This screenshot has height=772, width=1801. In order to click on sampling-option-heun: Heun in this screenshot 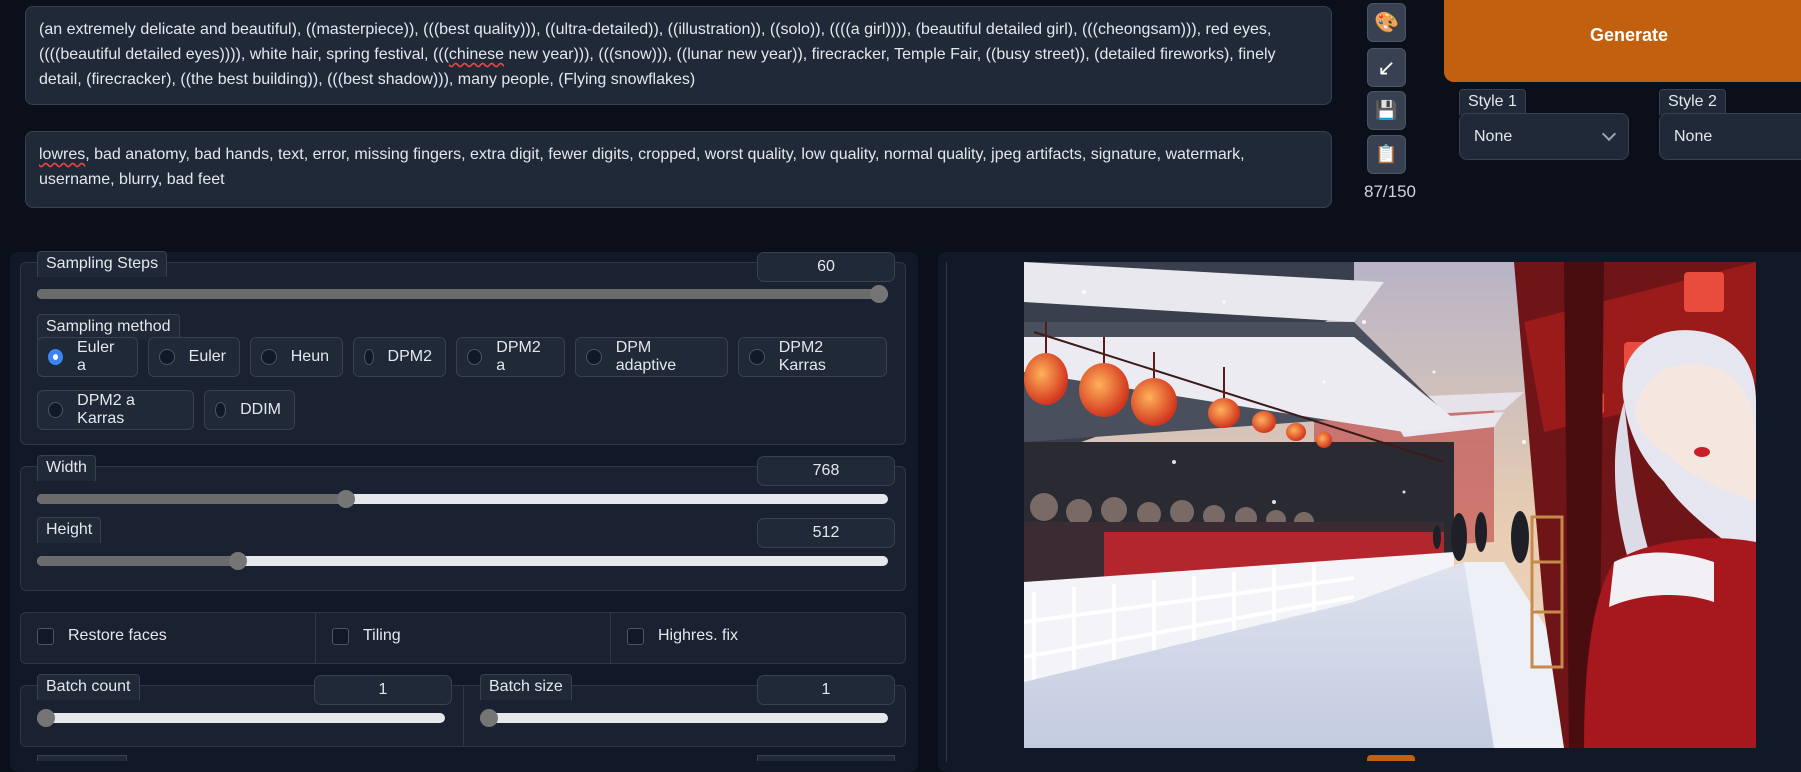, I will do `click(296, 357)`.